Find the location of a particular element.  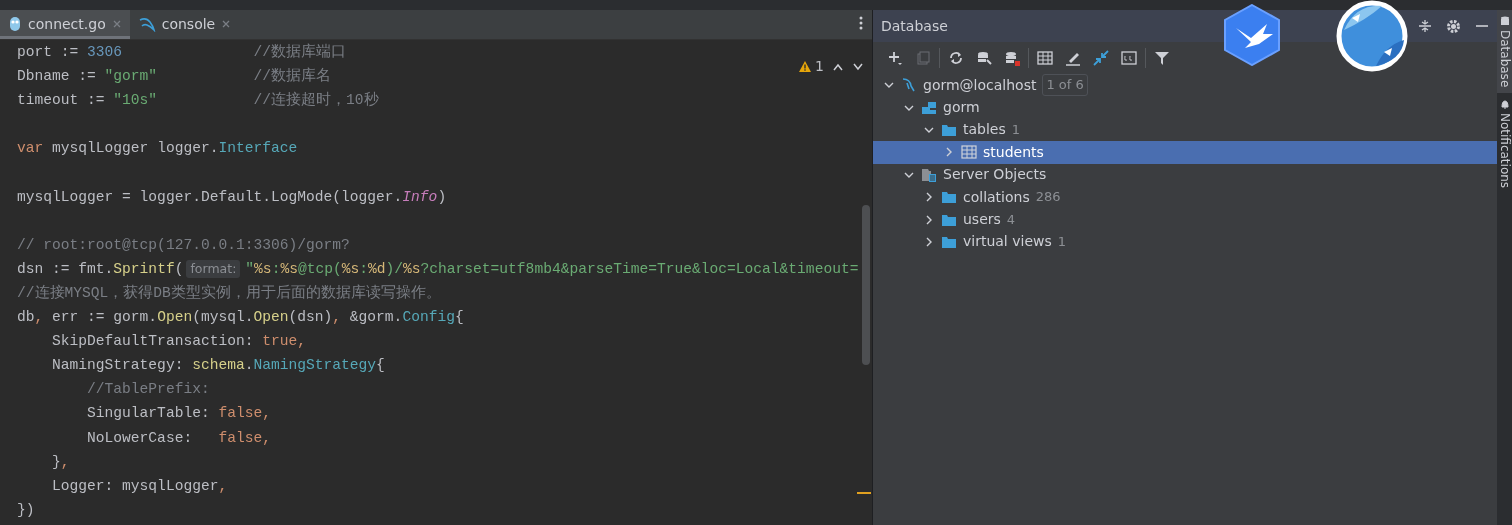

code-text: Dbname := "gorm" //数据库名 is located at coordinates (174, 76).